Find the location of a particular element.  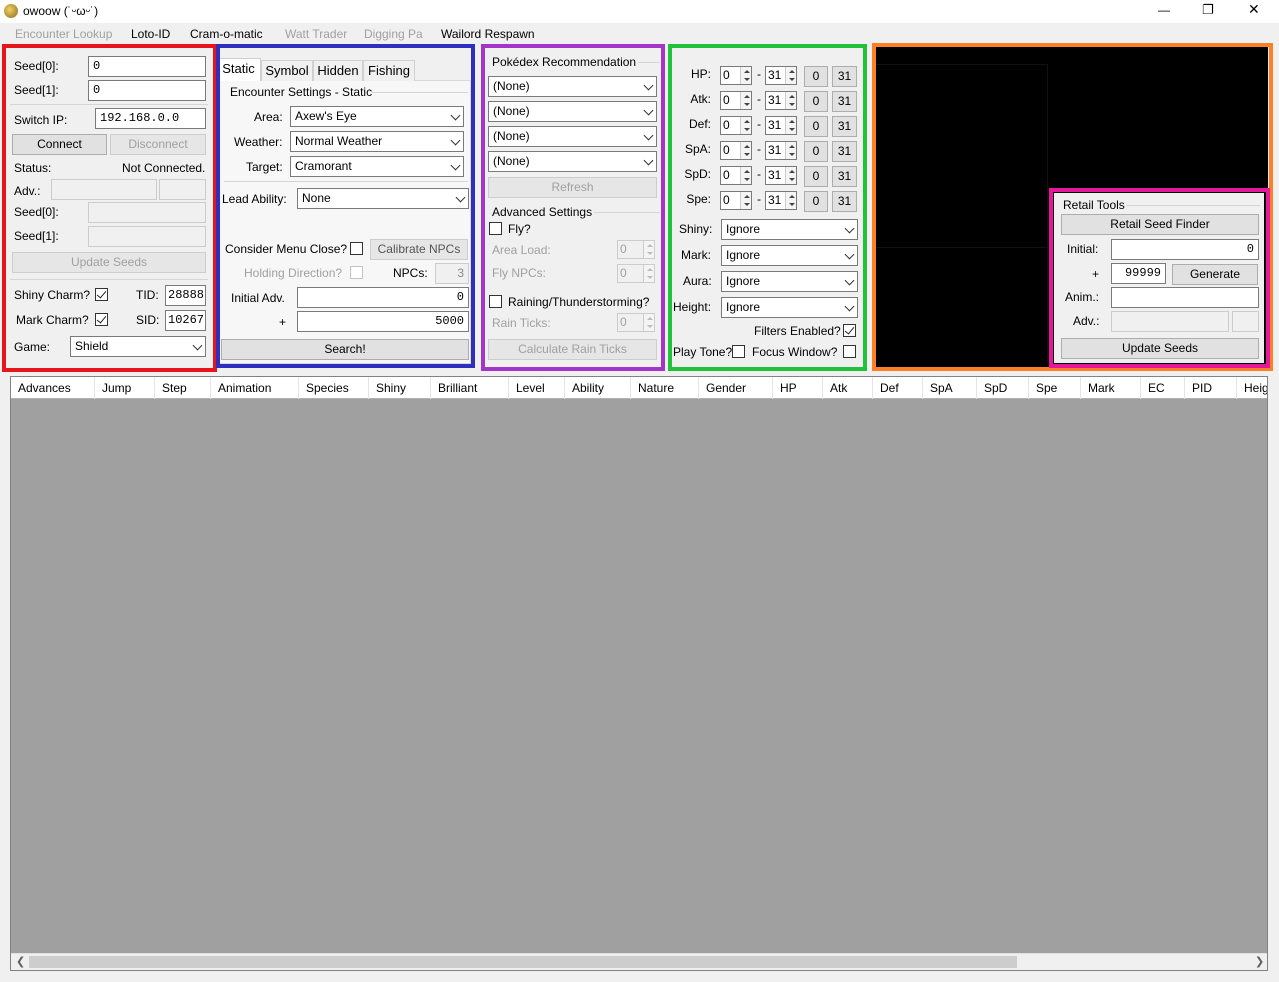

scroll-right-icon: ❯ is located at coordinates (1259, 962).